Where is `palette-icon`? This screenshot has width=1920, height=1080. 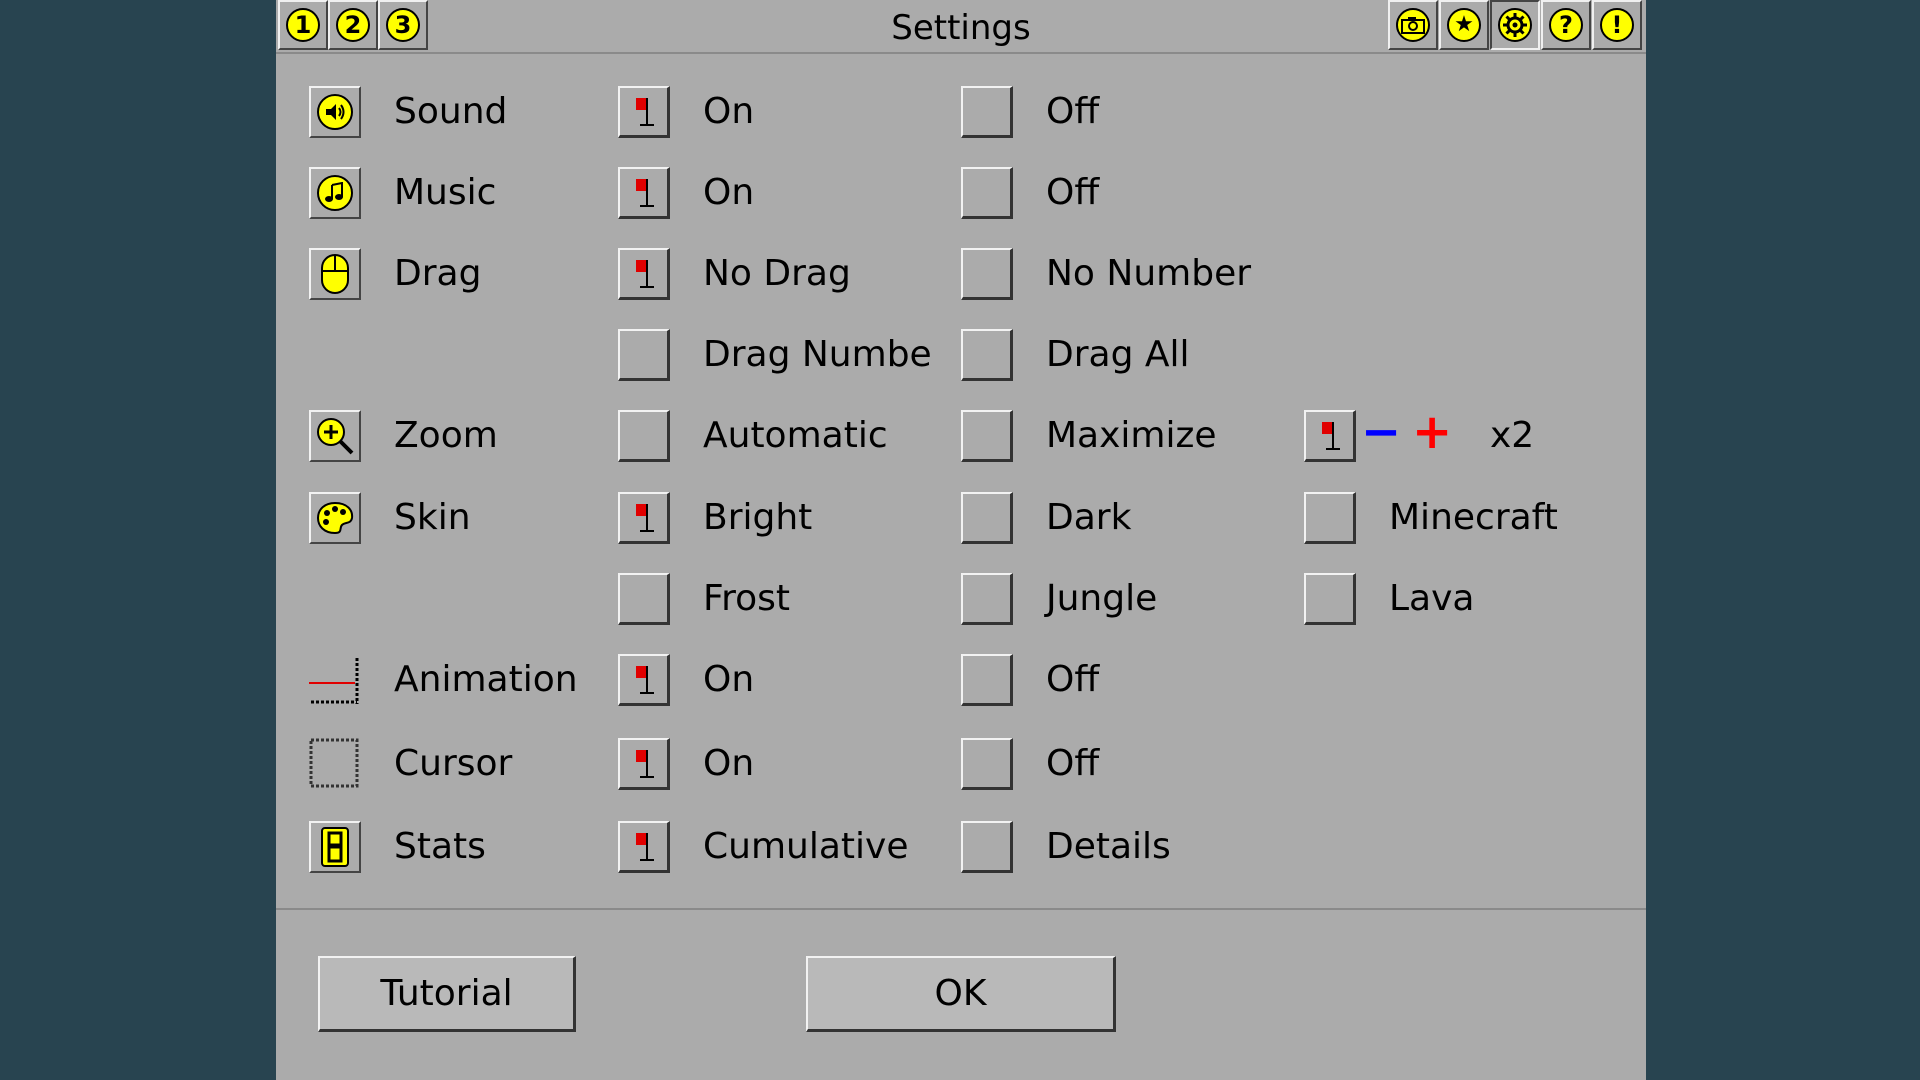 palette-icon is located at coordinates (335, 518).